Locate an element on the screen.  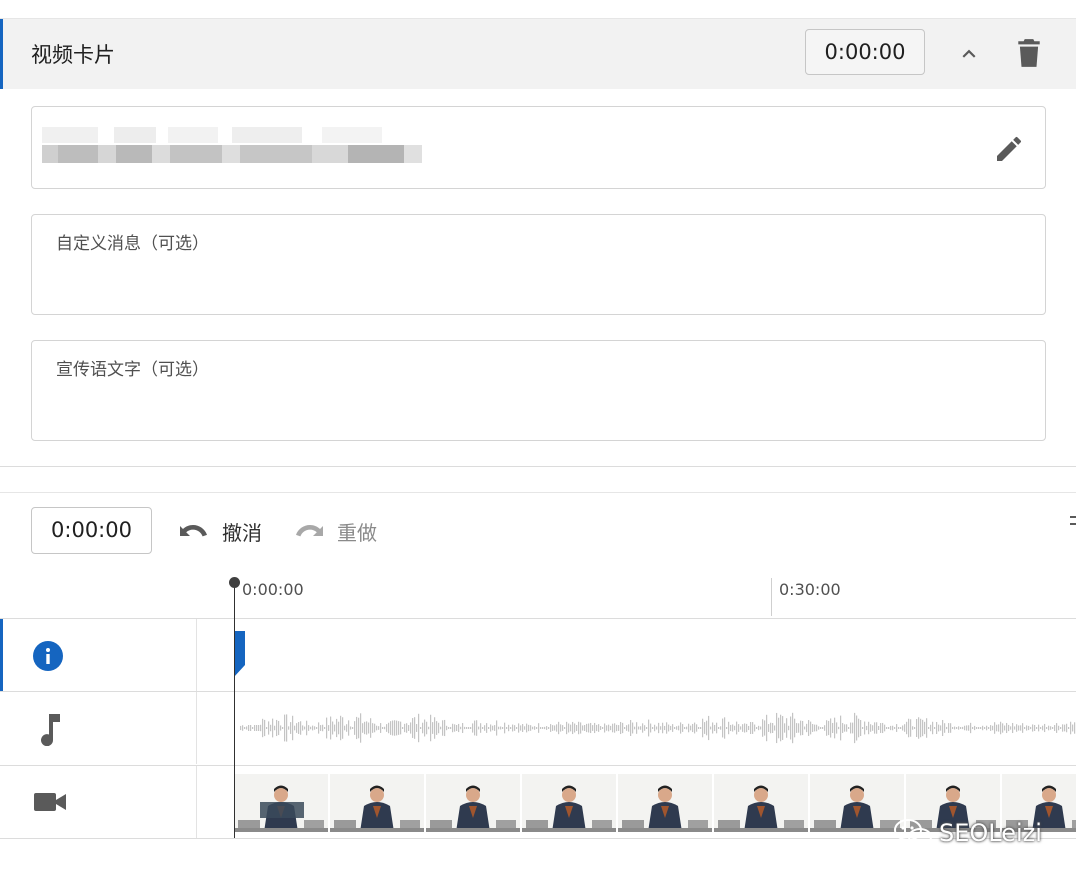
playhead-knob is located at coordinates (234, 582).